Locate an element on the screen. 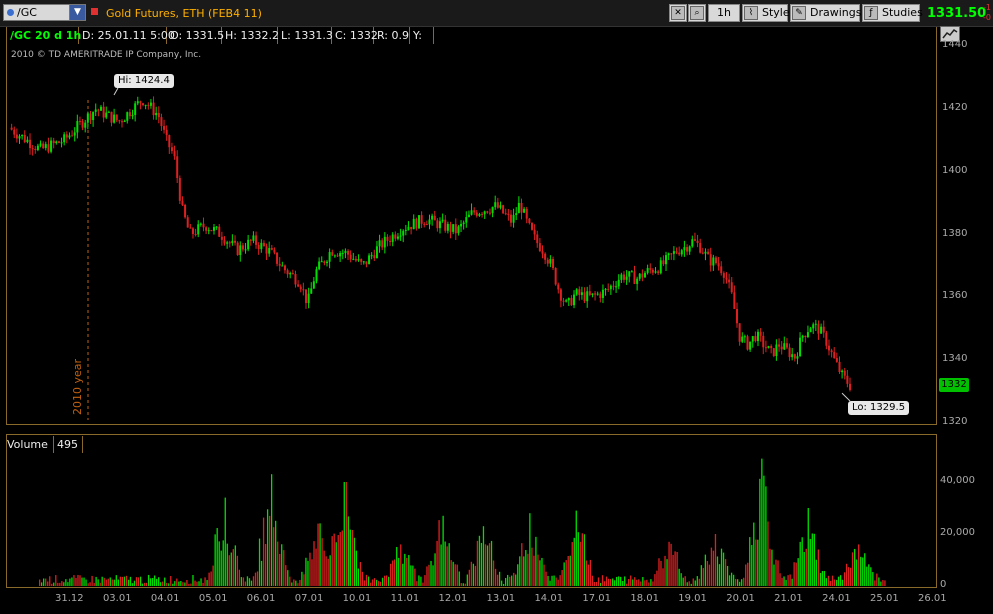  date-tick-label: 13.01 is located at coordinates (501, 598).